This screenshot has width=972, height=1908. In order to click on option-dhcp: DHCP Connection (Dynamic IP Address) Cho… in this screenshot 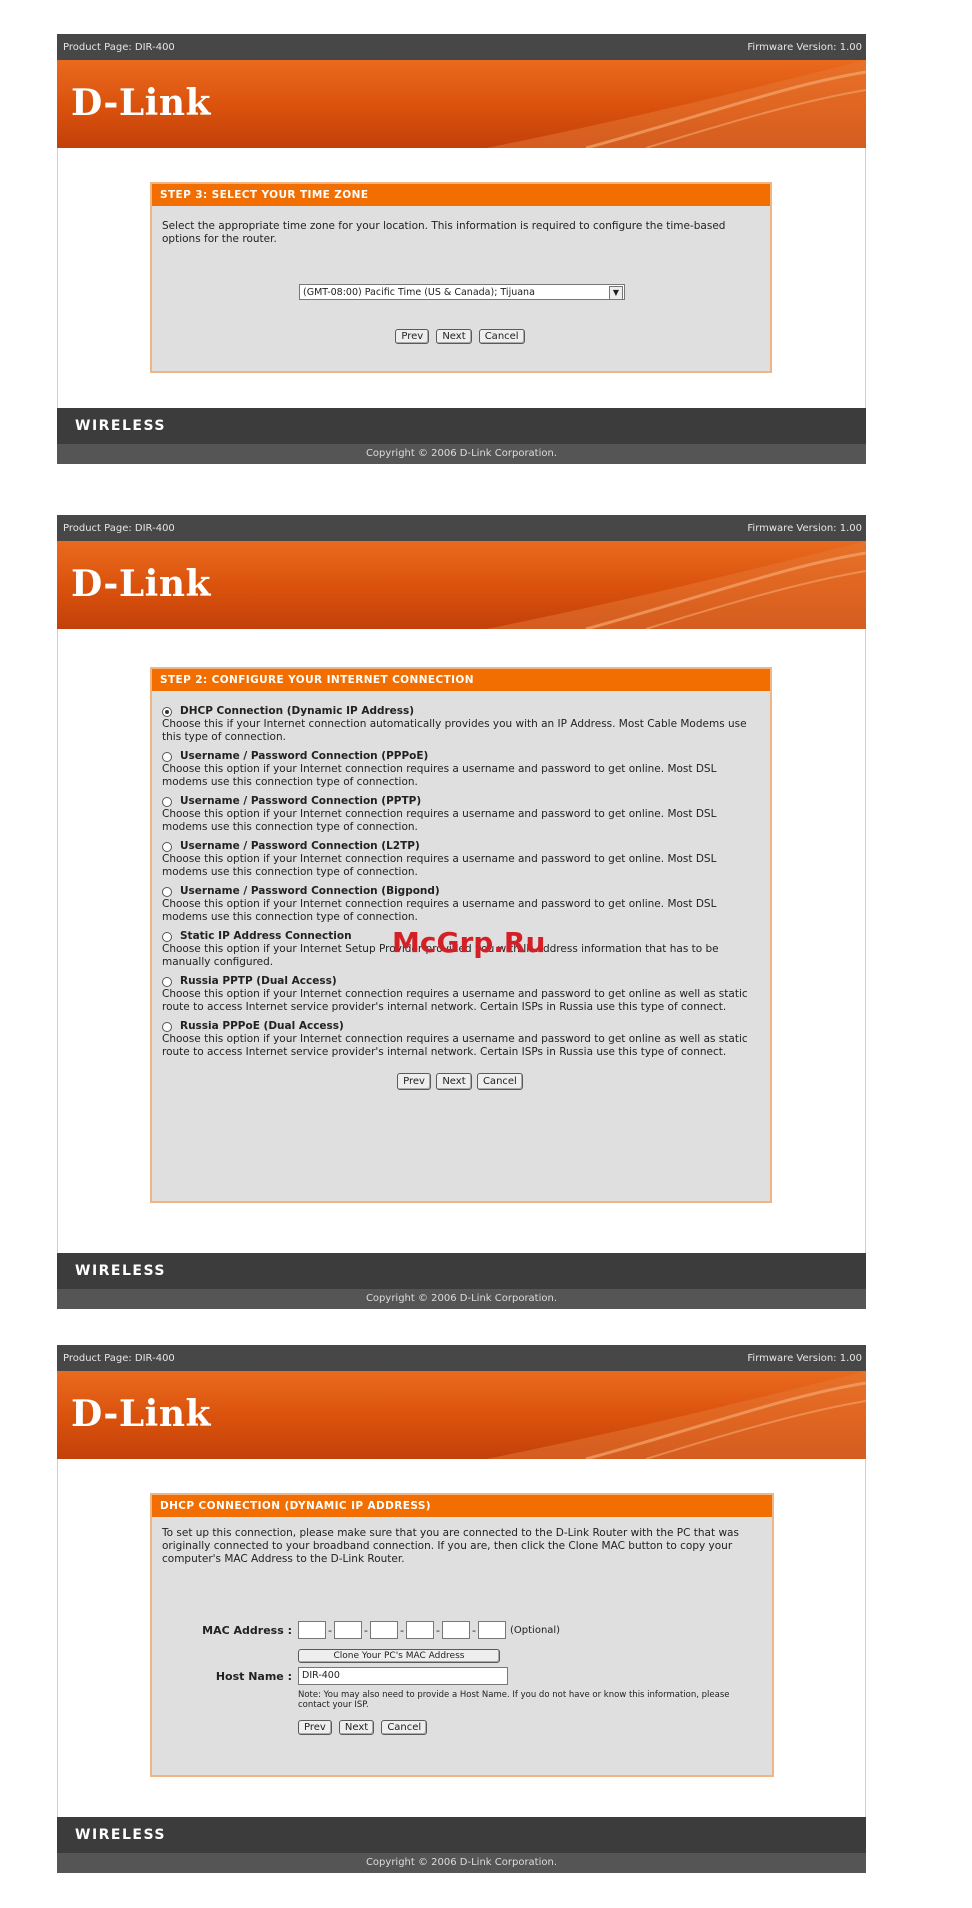, I will do `click(461, 724)`.